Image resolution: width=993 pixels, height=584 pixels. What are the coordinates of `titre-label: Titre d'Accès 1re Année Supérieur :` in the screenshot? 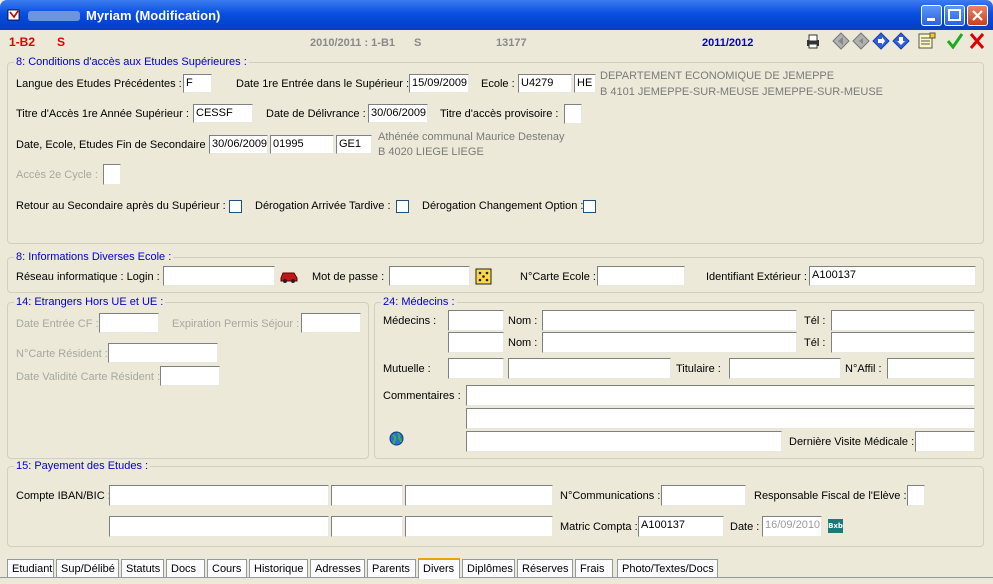 It's located at (102, 114).